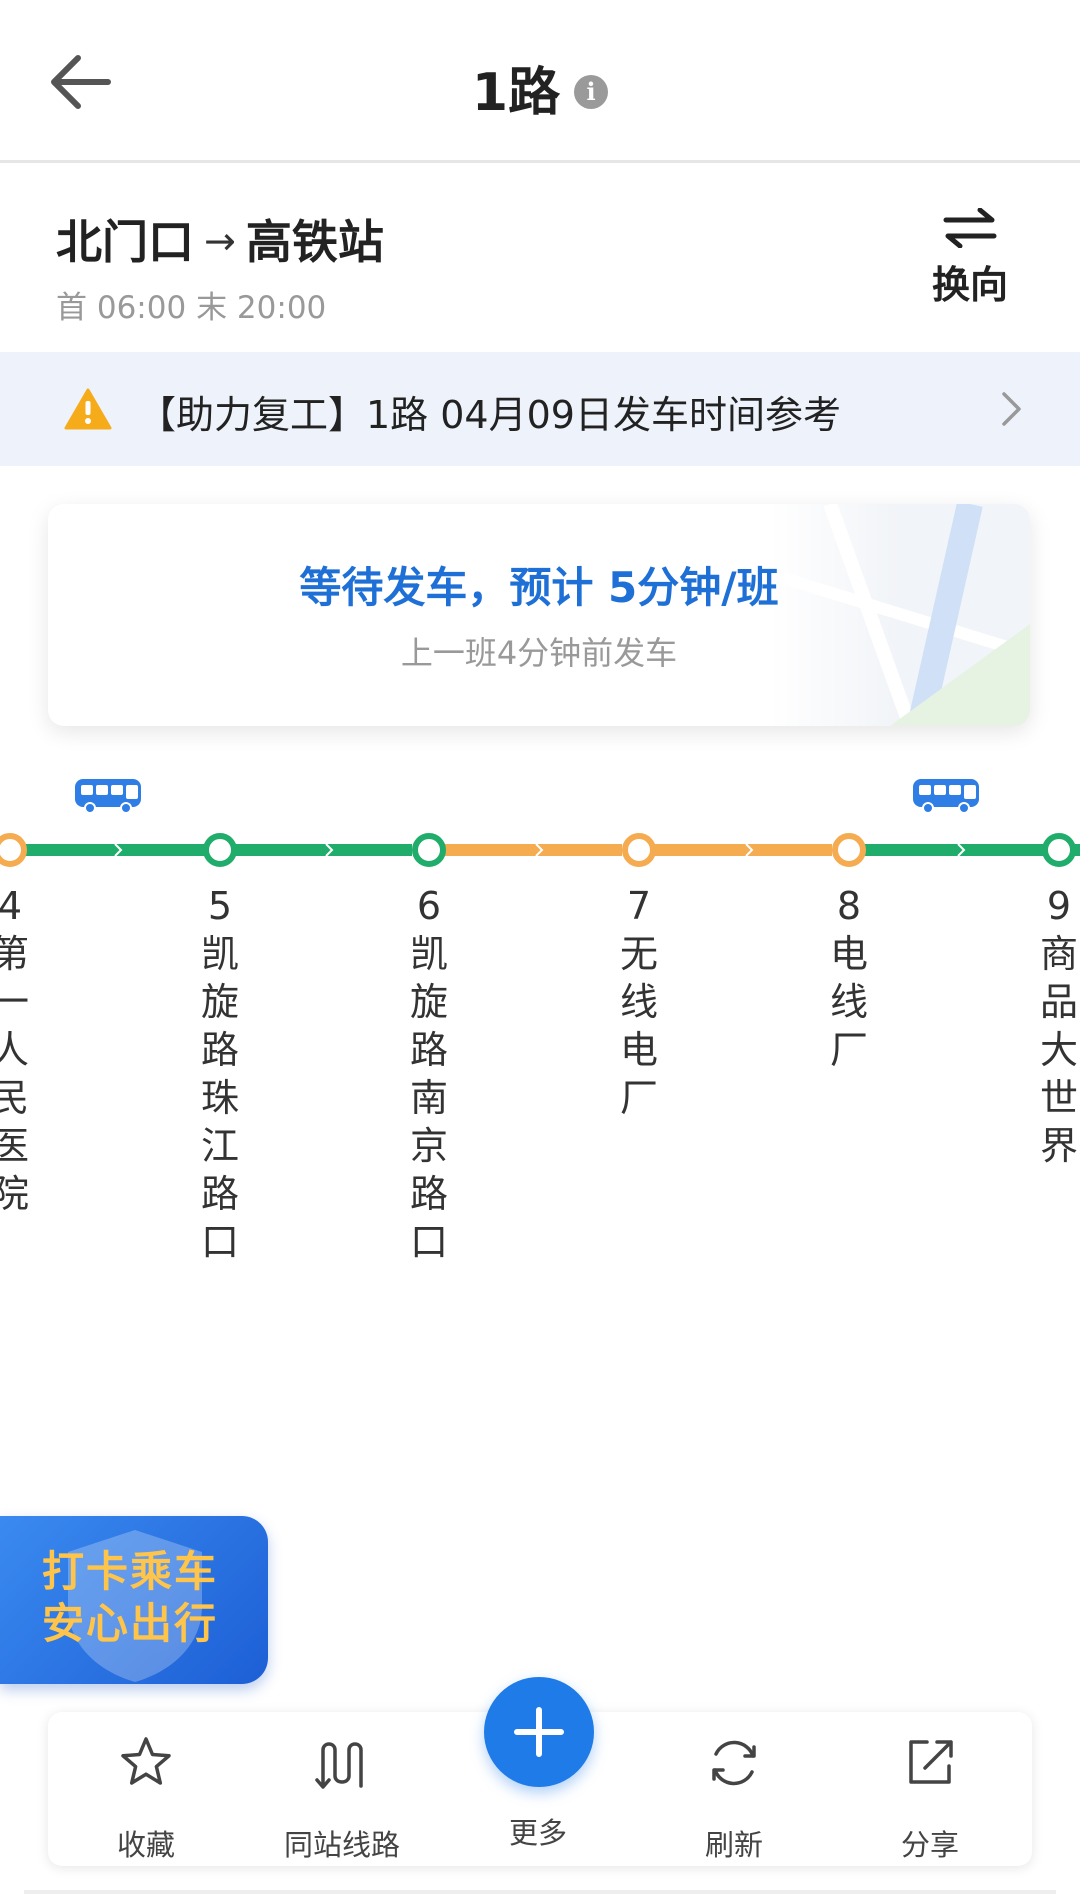 This screenshot has width=1080, height=1898. Describe the element at coordinates (931, 1762) in the screenshot. I see `share-icon` at that location.